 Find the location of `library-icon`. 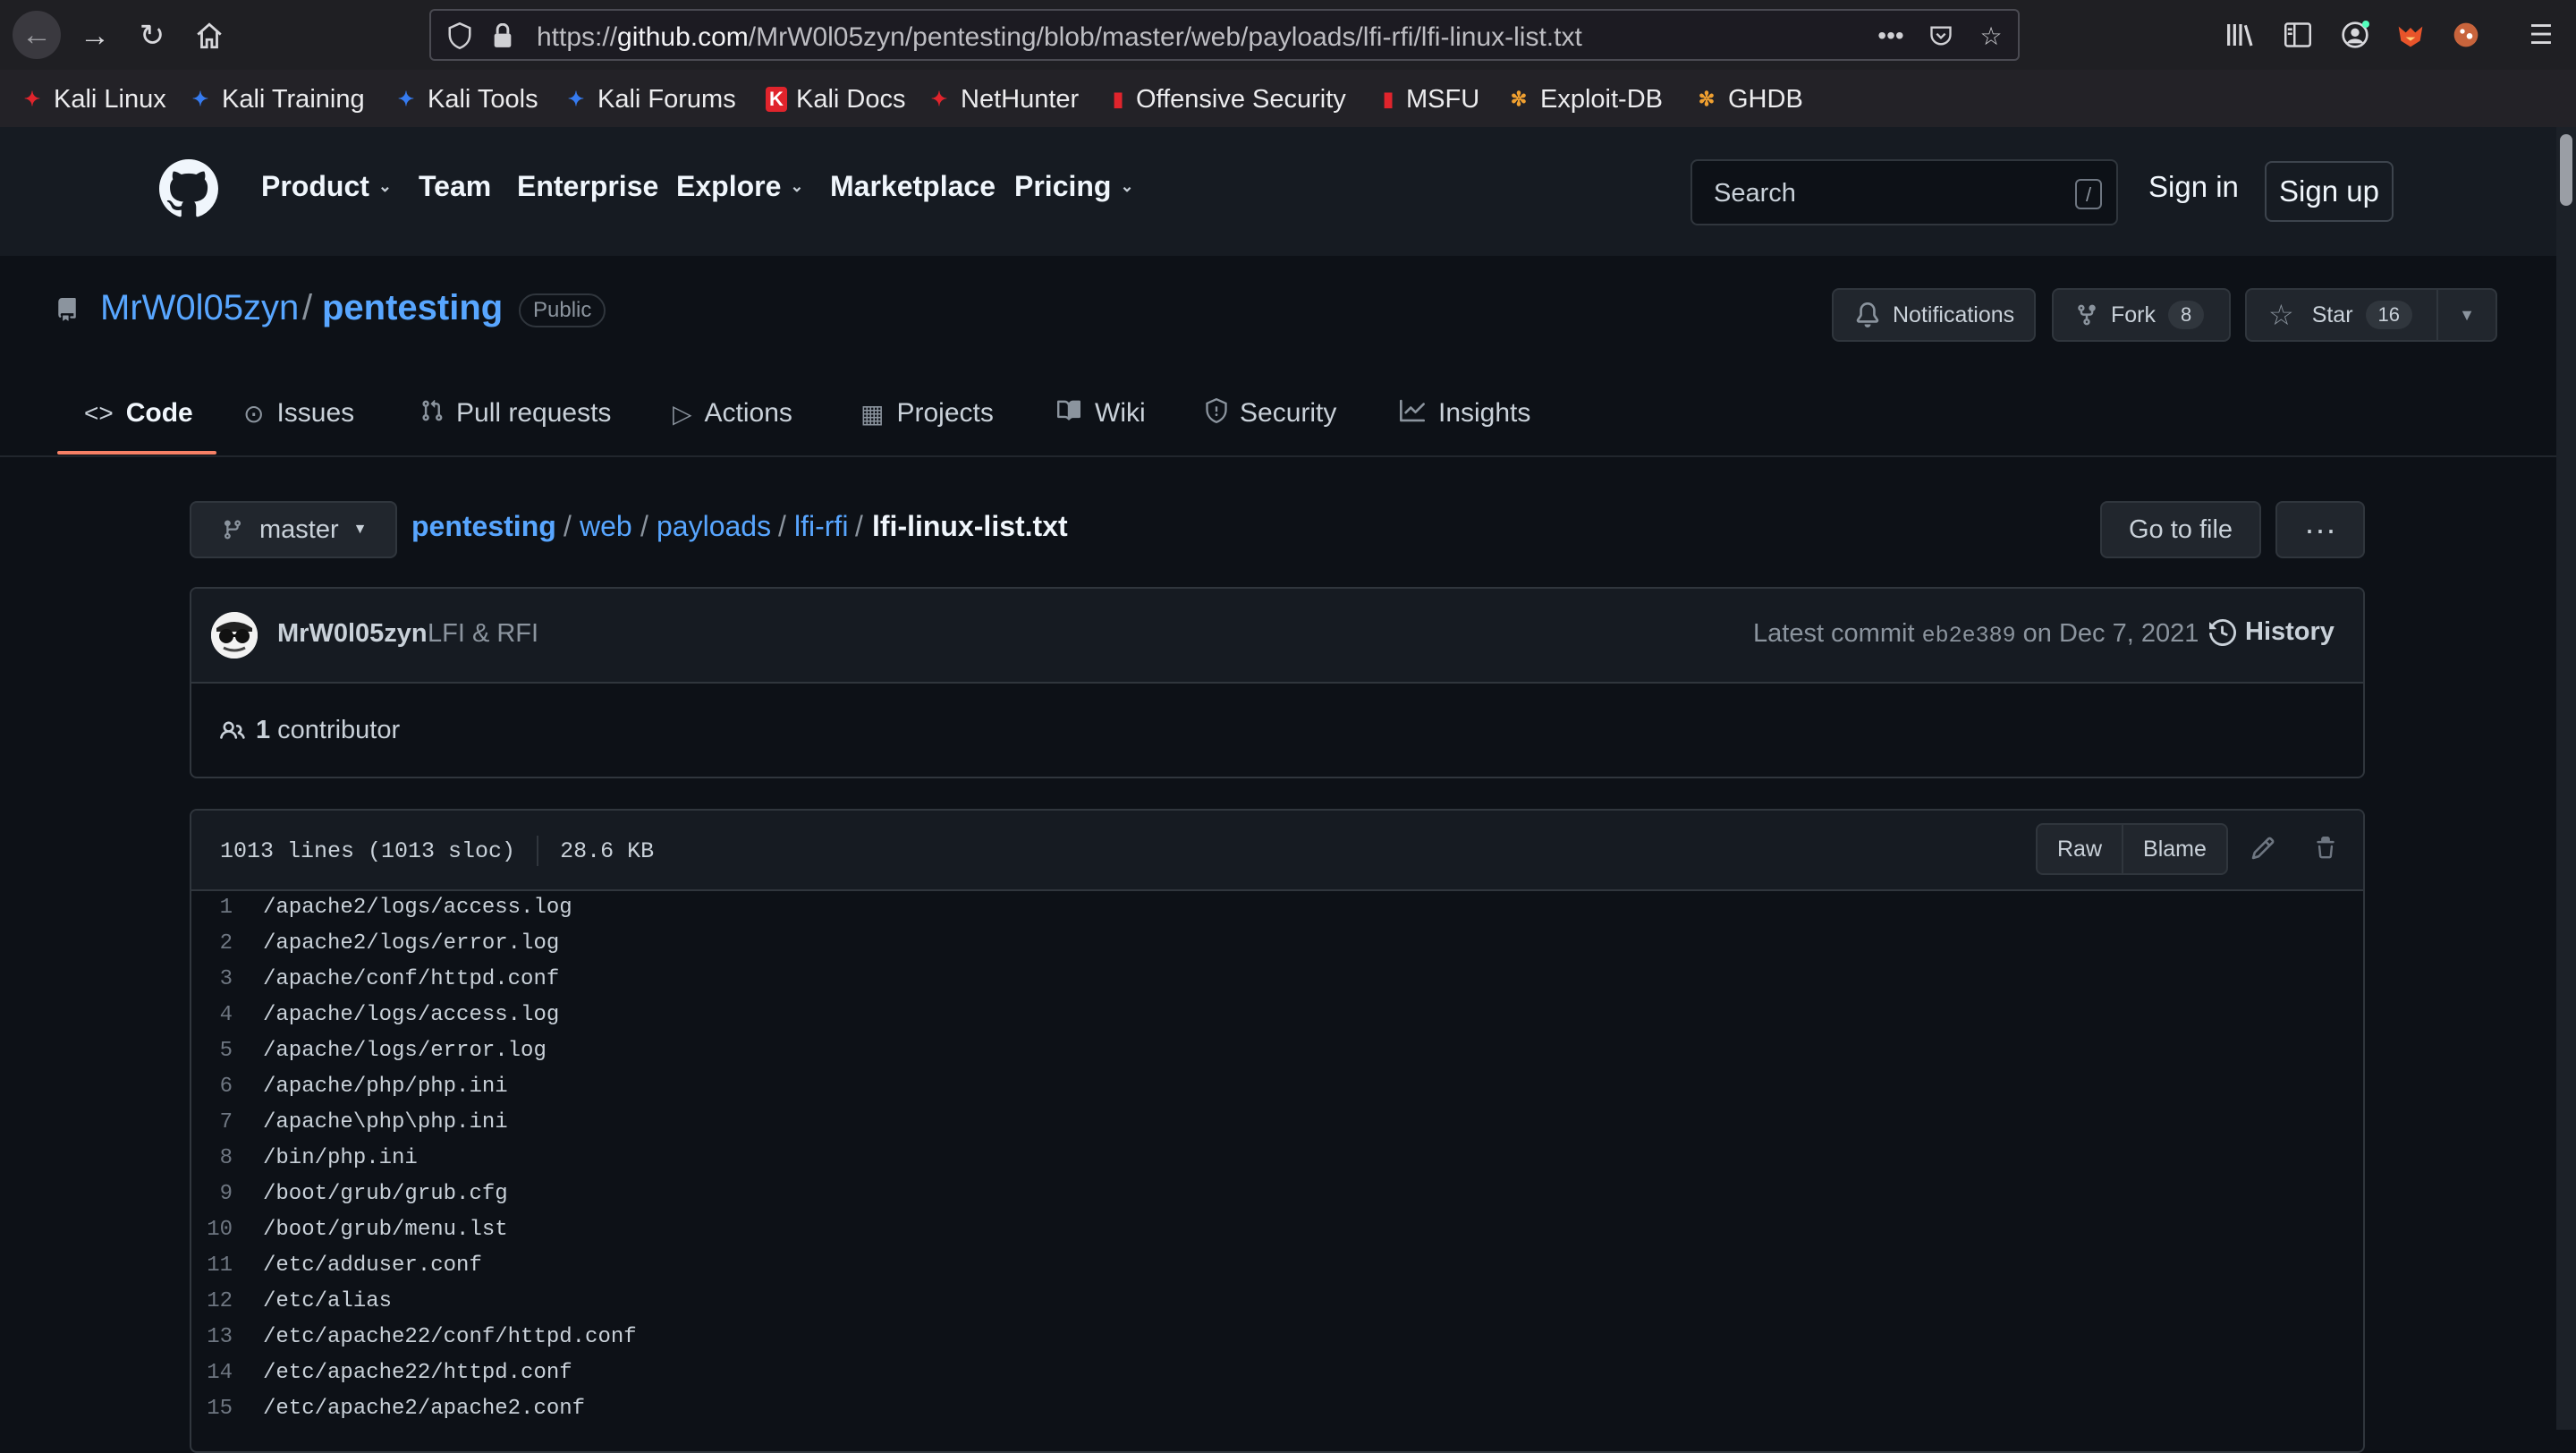

library-icon is located at coordinates (2240, 35).